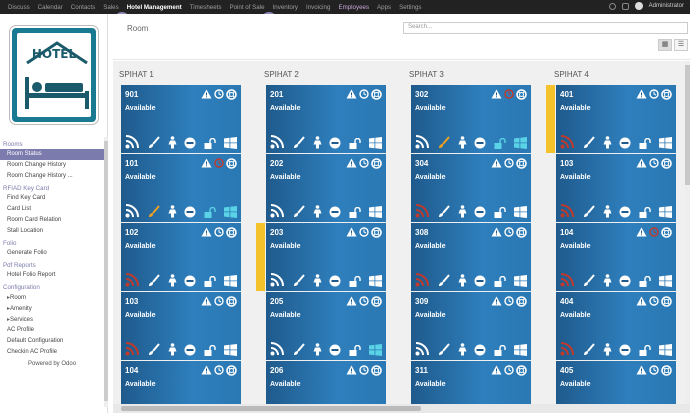  What do you see at coordinates (277, 163) in the screenshot?
I see `room-number: 202` at bounding box center [277, 163].